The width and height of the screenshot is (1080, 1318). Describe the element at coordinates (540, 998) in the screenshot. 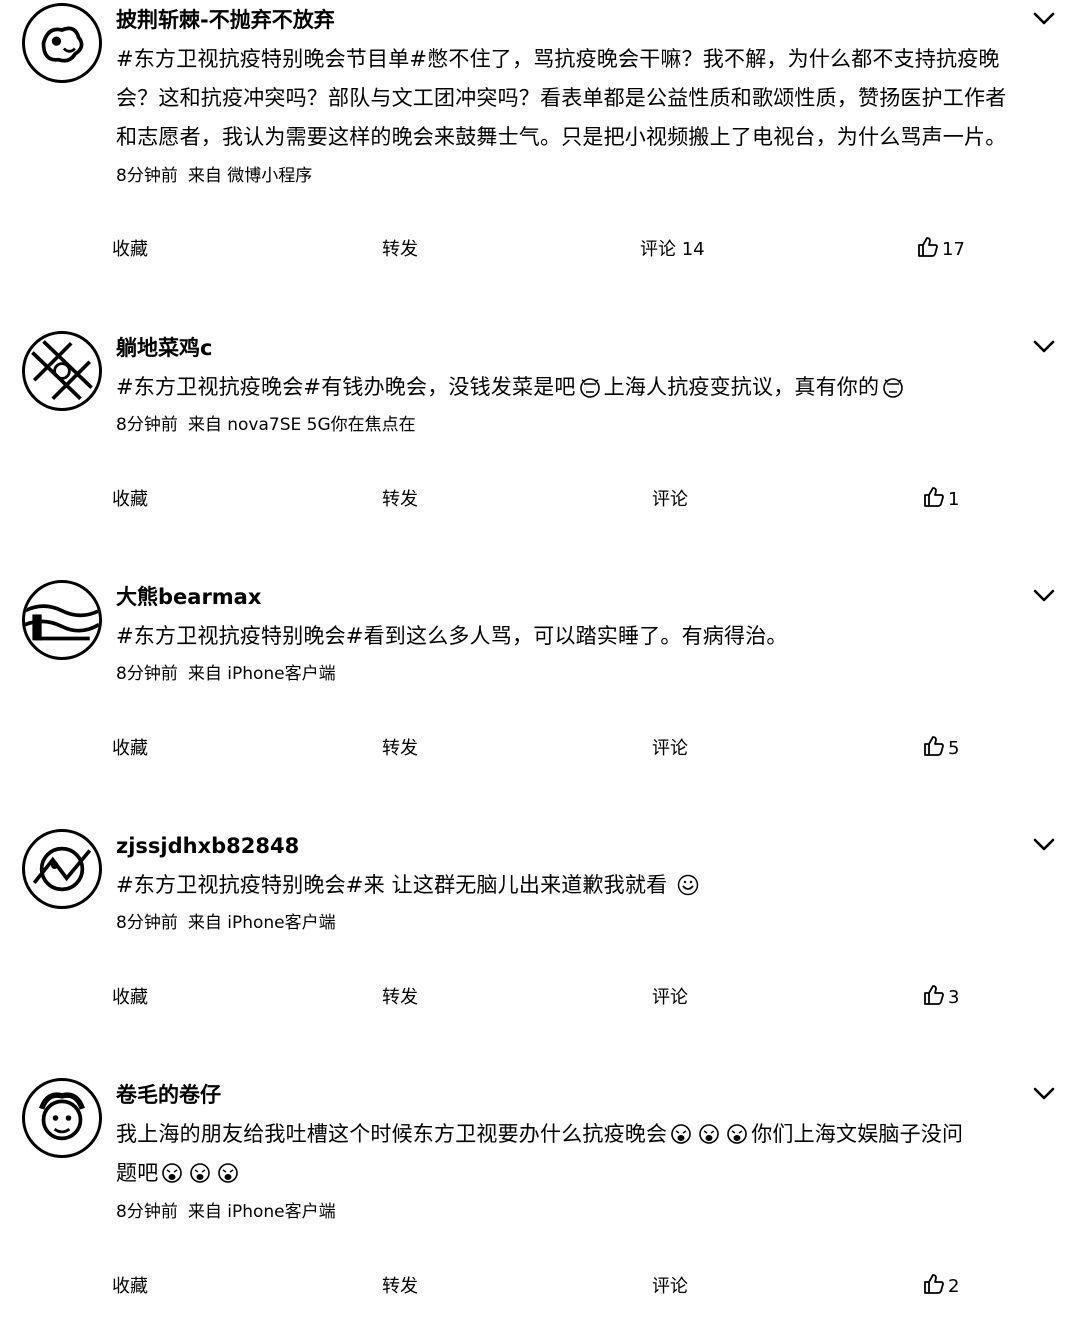

I see `action-bar: 收藏 转发 评论 3` at that location.